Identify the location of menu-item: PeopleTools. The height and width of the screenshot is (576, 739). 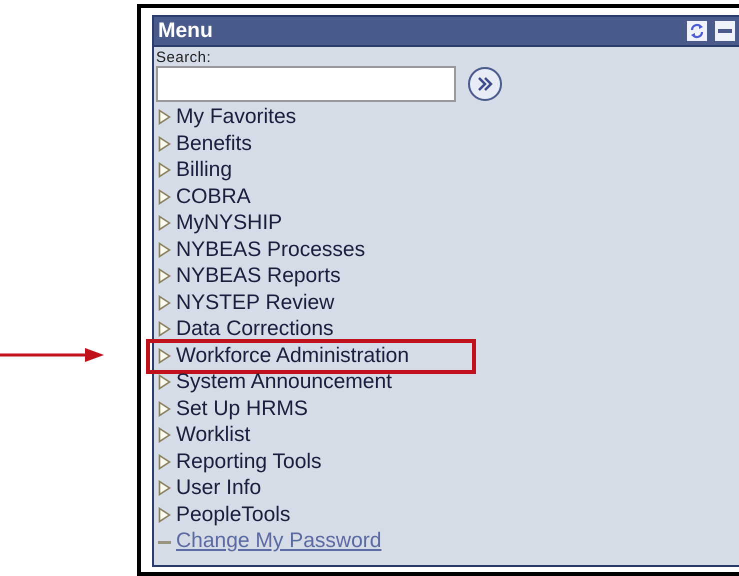
(233, 514).